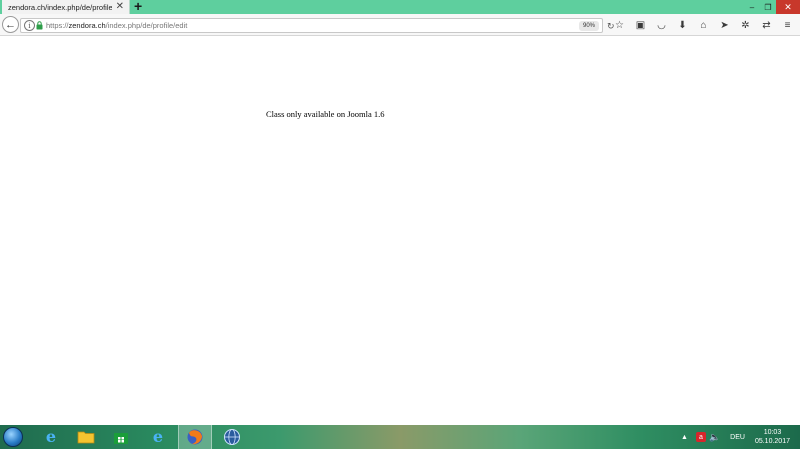  Describe the element at coordinates (146, 25) in the screenshot. I see `url-path: /index.php/de/profile/edit` at that location.